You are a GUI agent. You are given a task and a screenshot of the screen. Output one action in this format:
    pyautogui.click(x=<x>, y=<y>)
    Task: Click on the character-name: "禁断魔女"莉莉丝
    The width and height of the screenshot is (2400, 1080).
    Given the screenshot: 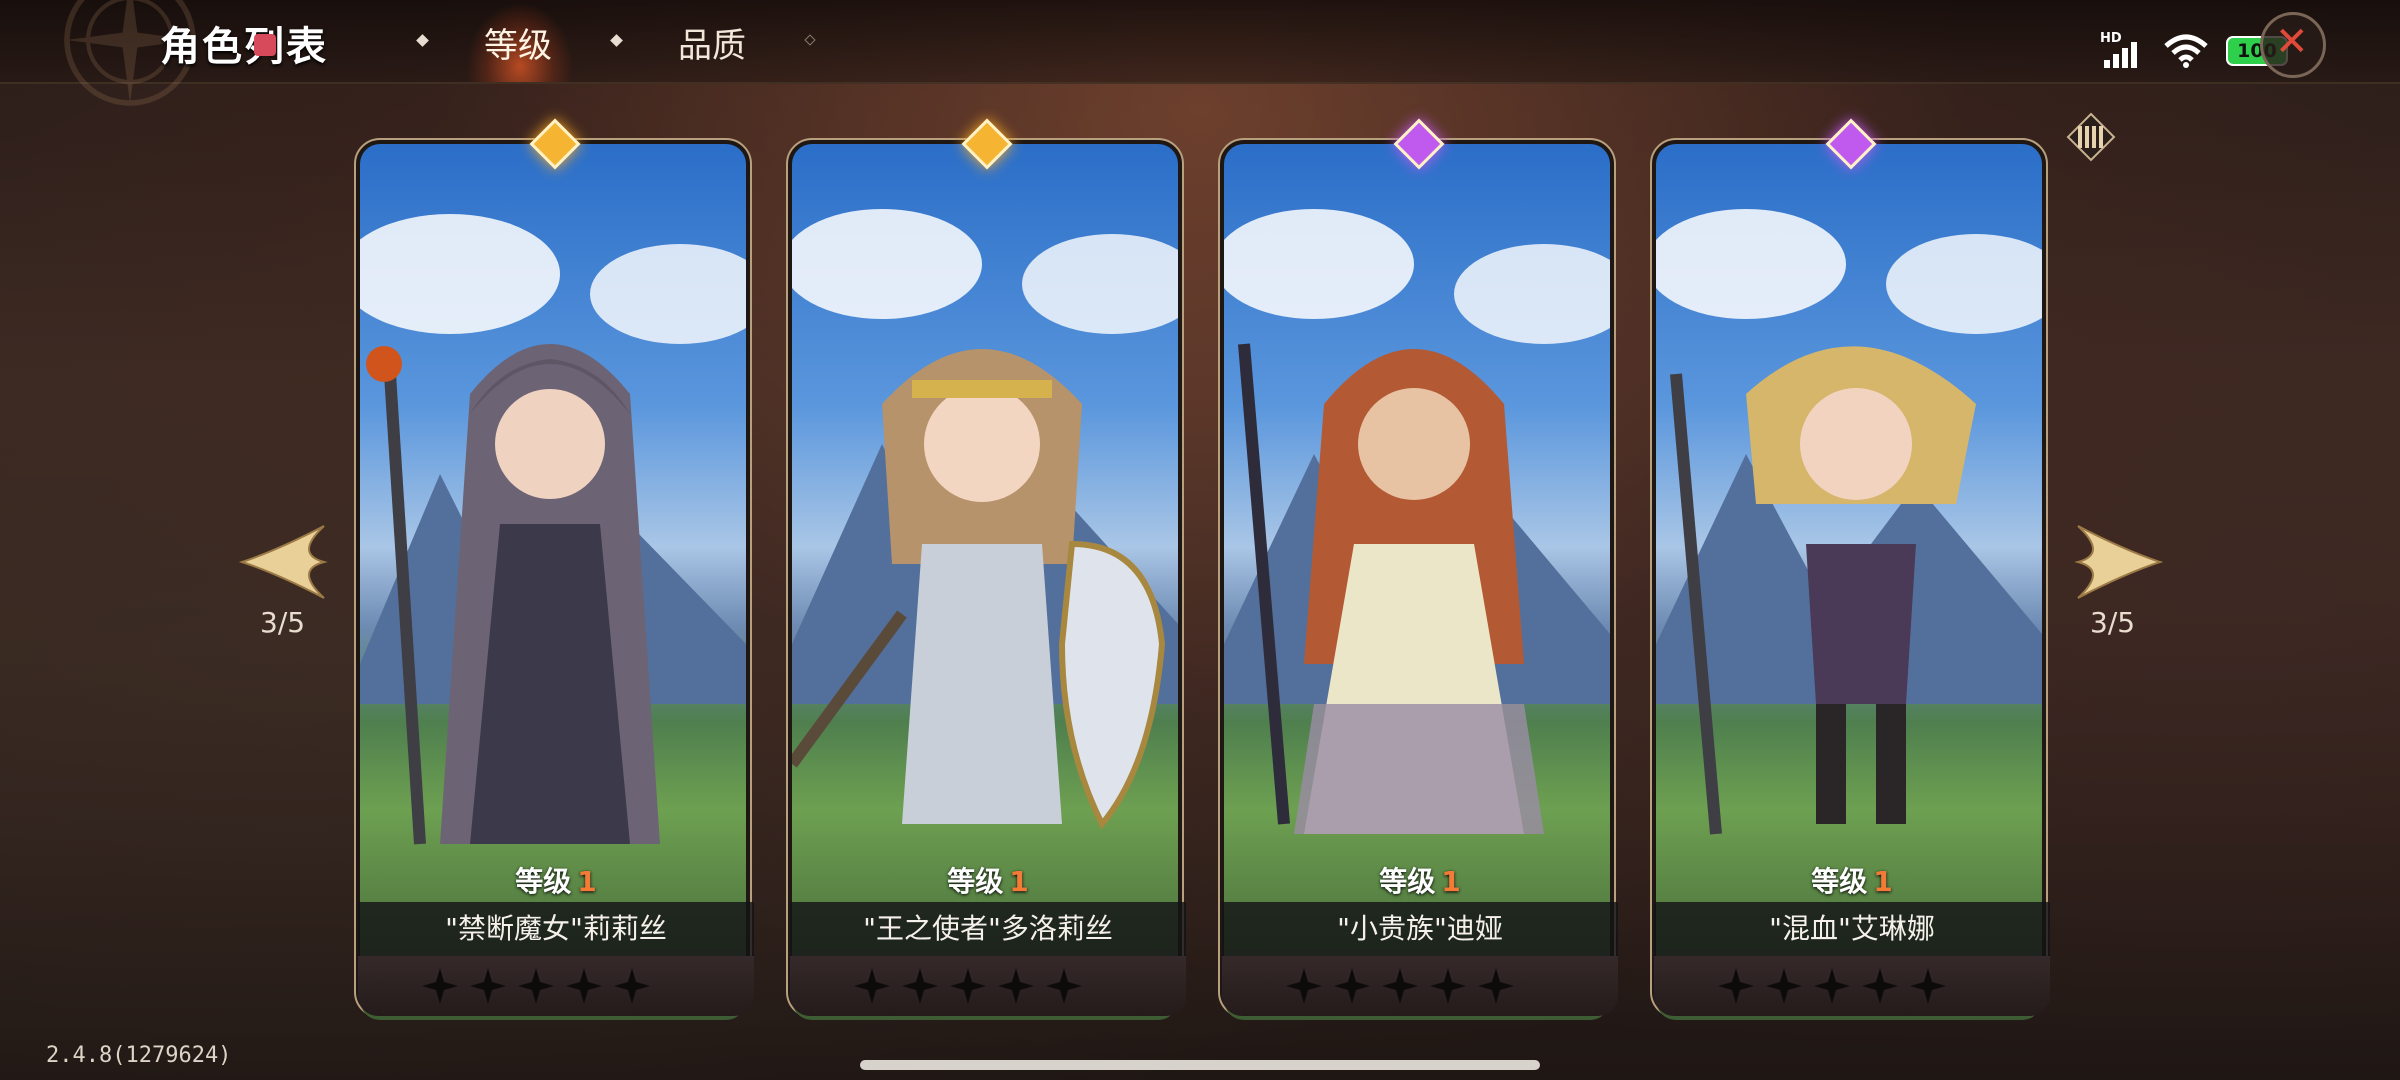 What is the action you would take?
    pyautogui.click(x=556, y=929)
    